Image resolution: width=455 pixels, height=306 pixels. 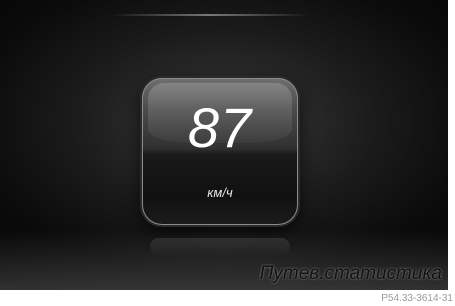 I want to click on speed-unit: км/ч, so click(x=220, y=192).